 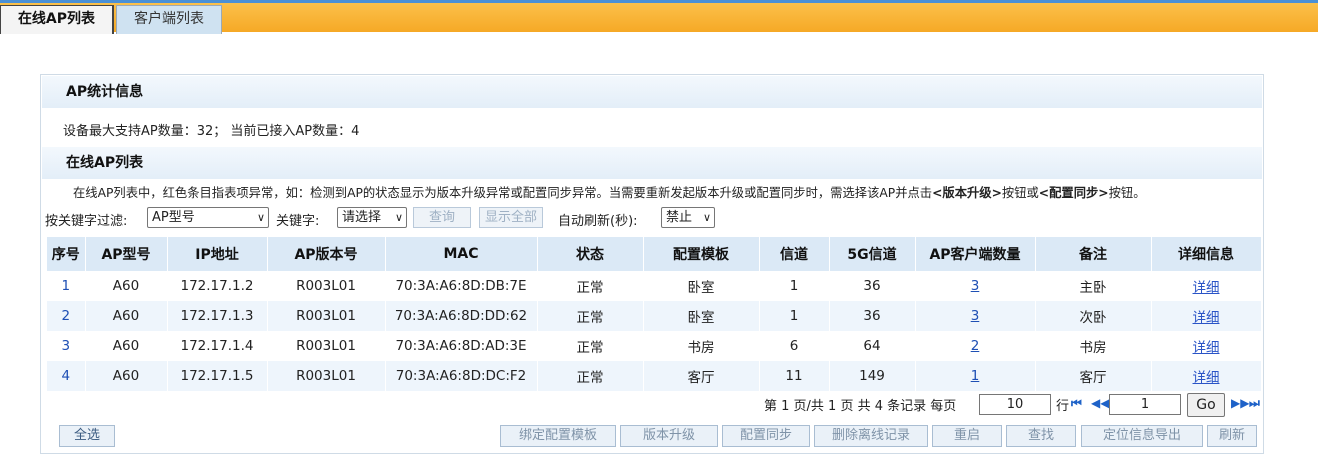 I want to click on cell-5g-channel: 64, so click(x=872, y=346).